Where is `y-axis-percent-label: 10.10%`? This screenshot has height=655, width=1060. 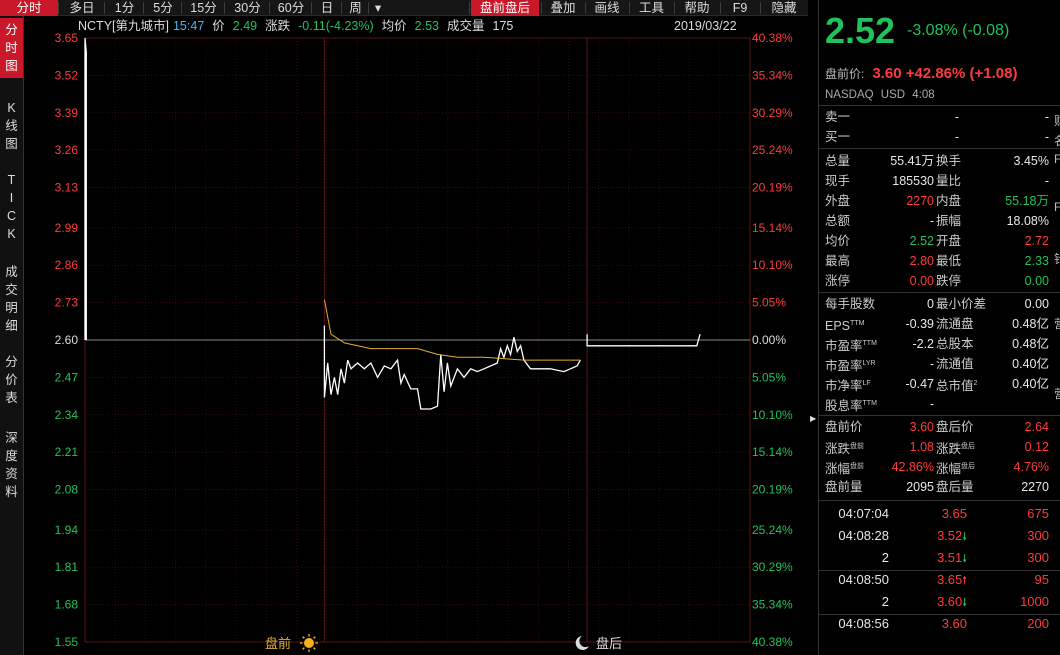
y-axis-percent-label: 10.10% is located at coordinates (772, 415).